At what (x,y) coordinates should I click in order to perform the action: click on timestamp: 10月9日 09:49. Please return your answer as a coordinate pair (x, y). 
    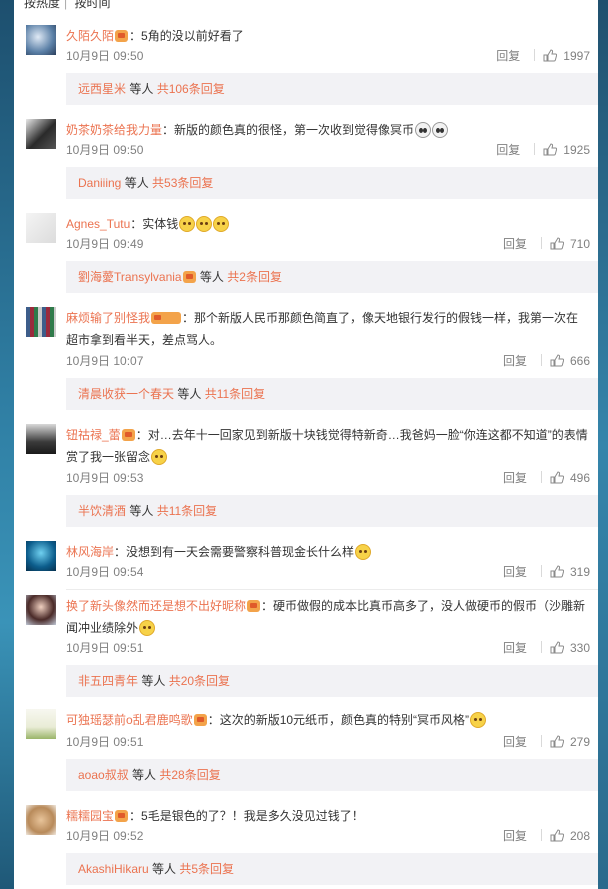
    Looking at the image, I should click on (105, 244).